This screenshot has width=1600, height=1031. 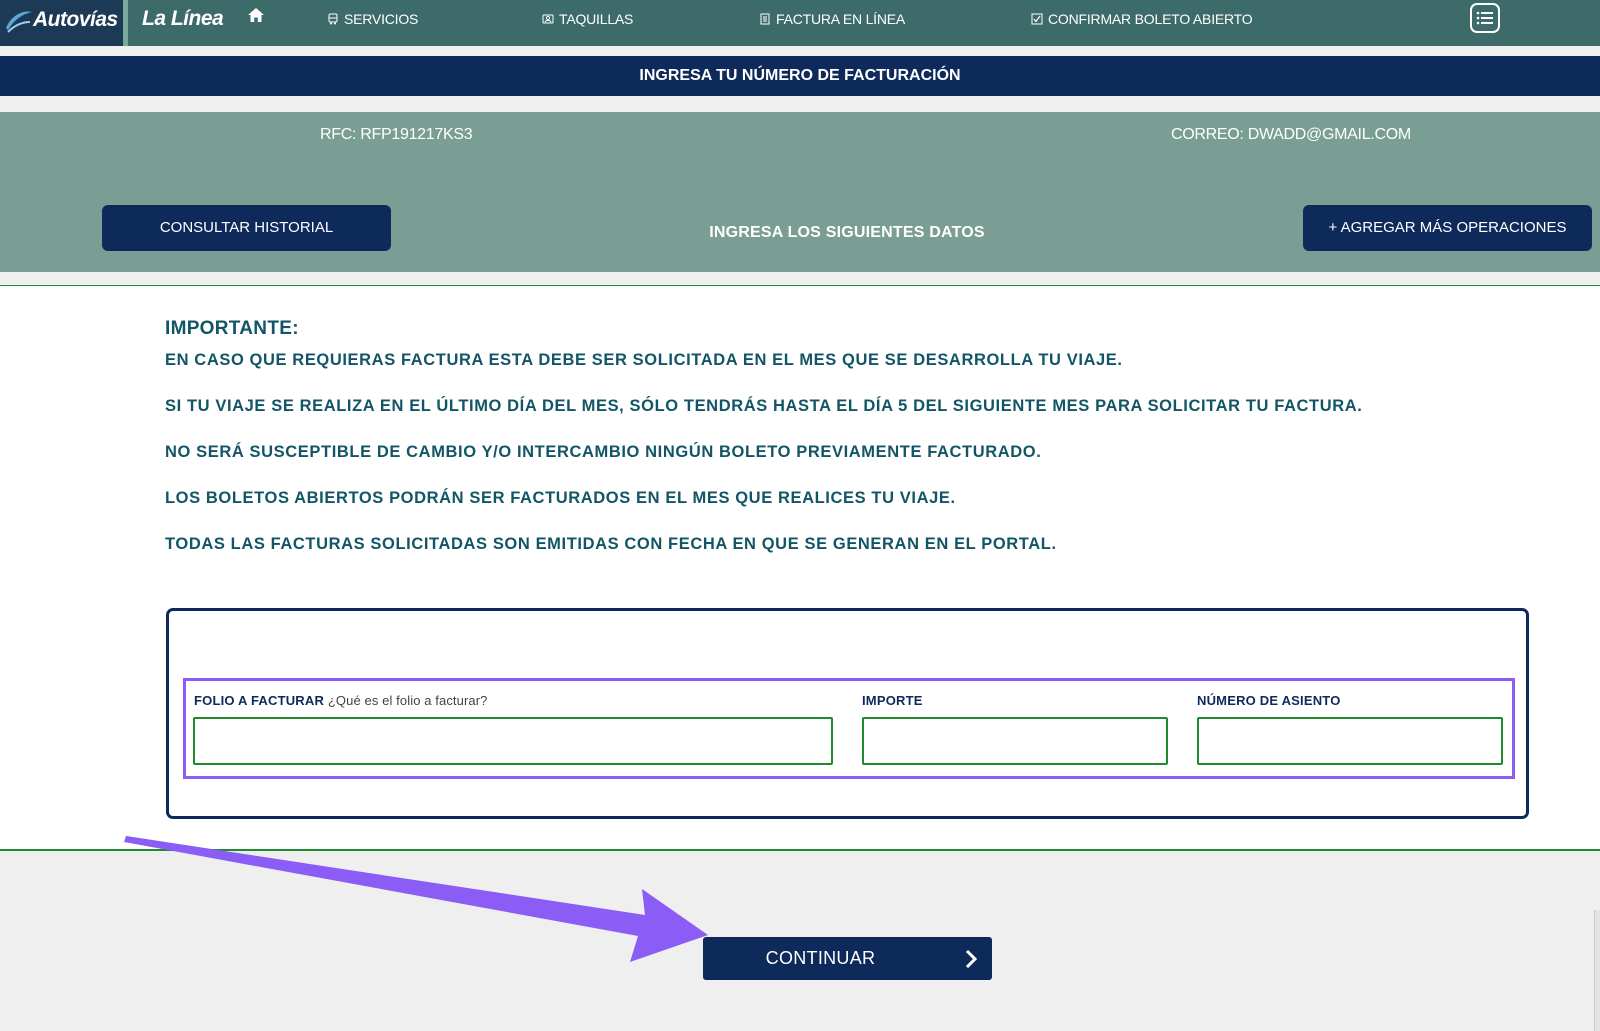 What do you see at coordinates (19, 22) in the screenshot?
I see `swoosh-icon` at bounding box center [19, 22].